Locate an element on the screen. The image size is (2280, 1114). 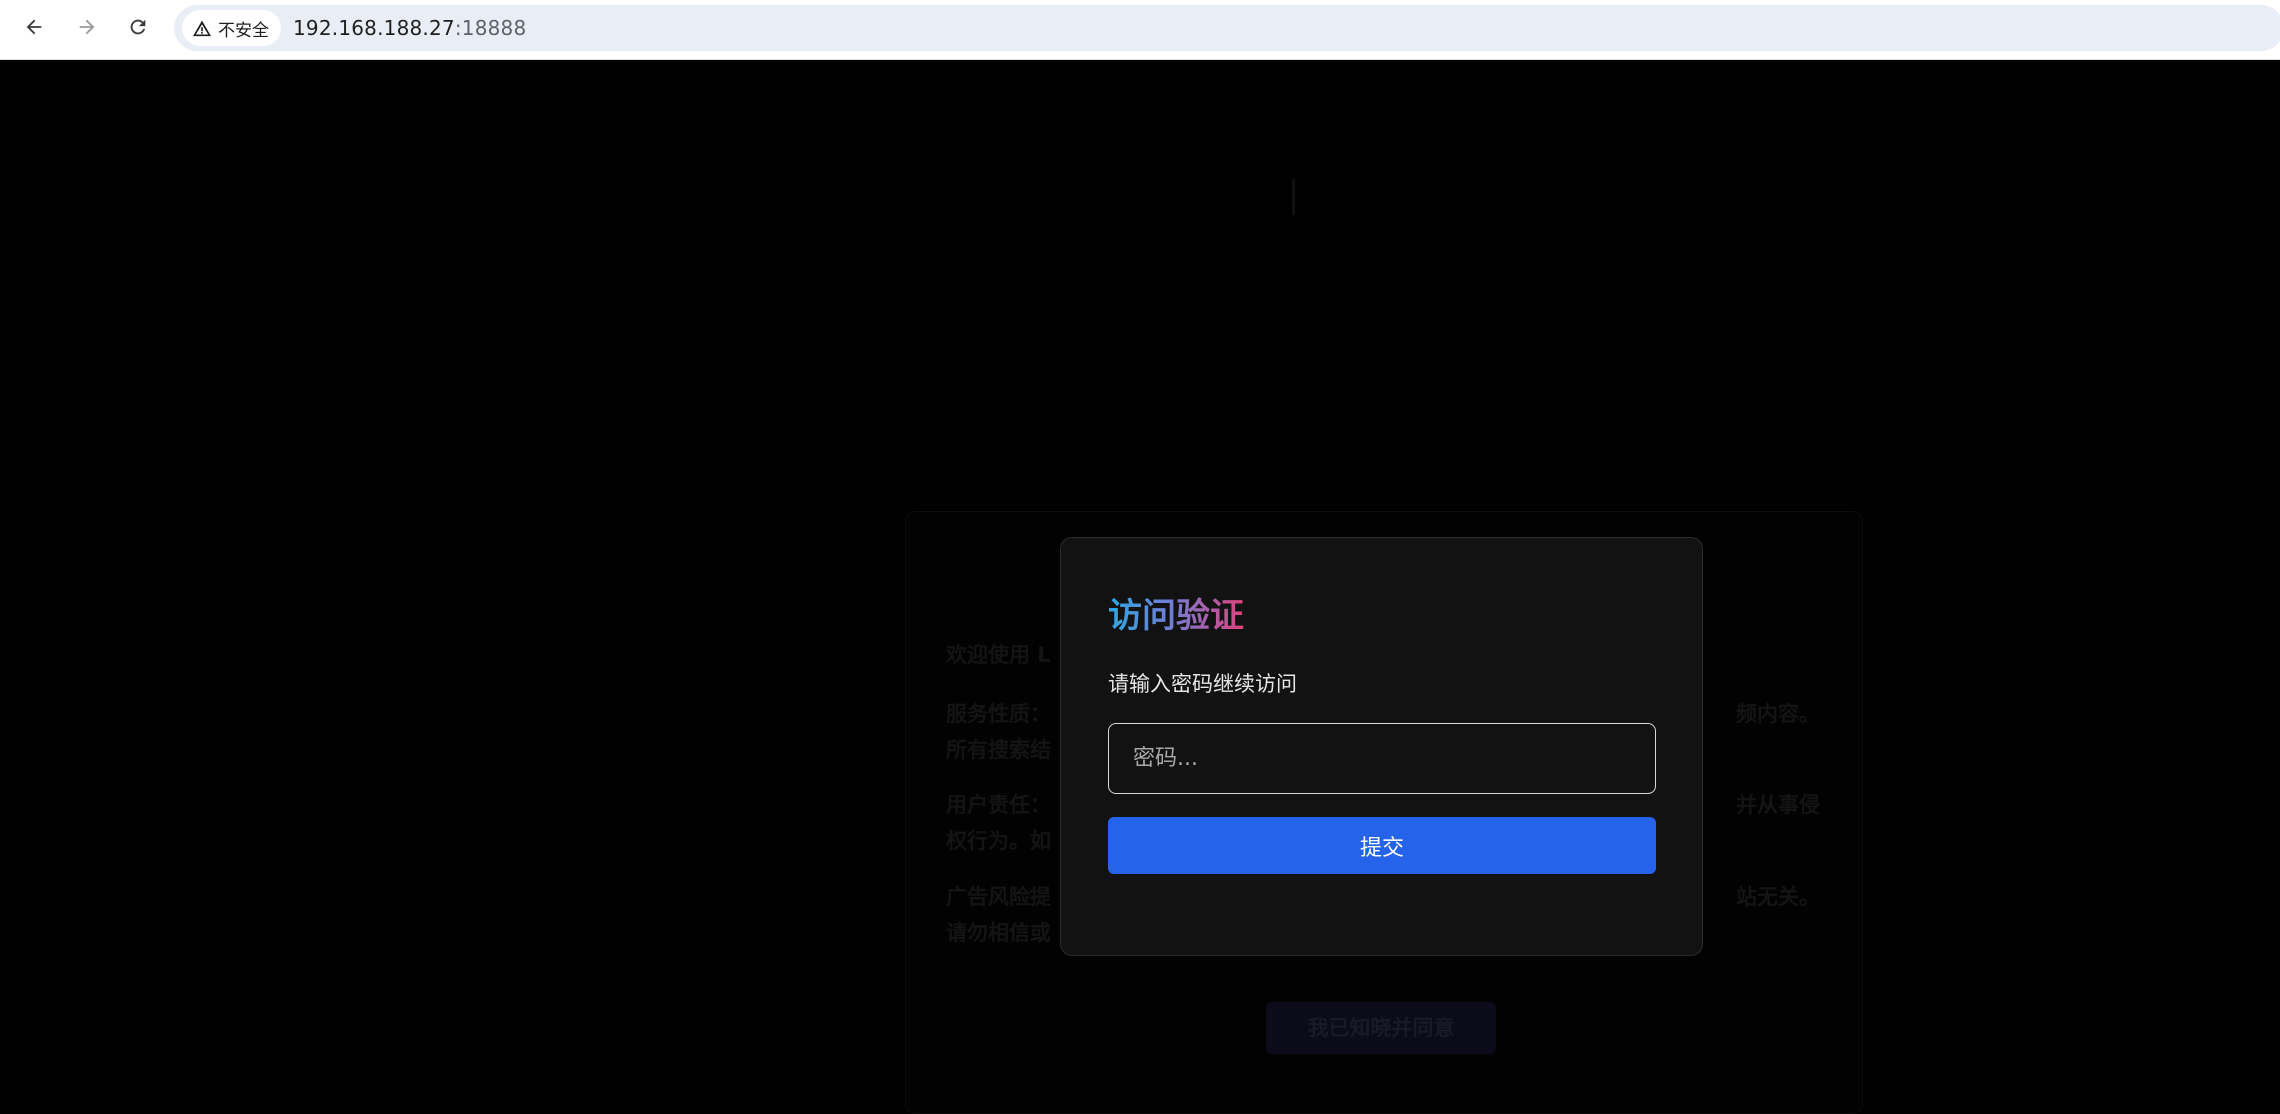
back-button is located at coordinates (34, 27).